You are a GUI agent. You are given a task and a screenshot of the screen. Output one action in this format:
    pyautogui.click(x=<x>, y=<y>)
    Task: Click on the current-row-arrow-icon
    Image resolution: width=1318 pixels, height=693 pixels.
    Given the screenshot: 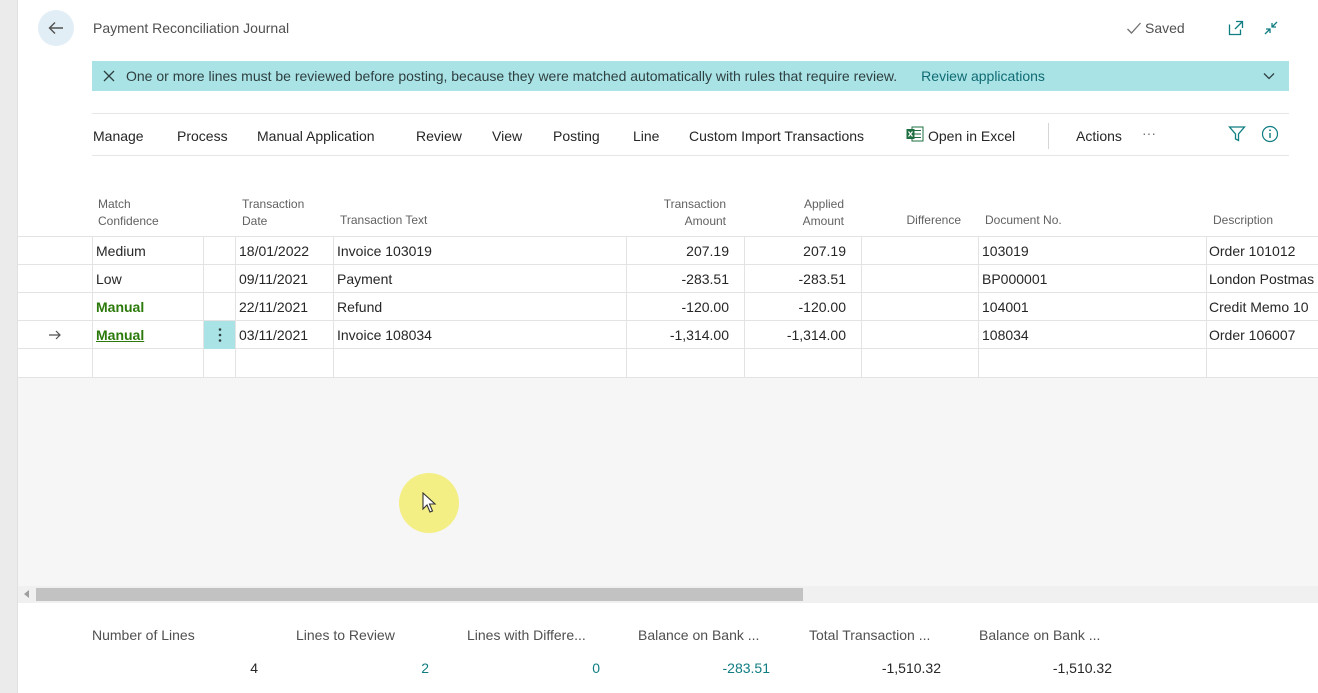 What is the action you would take?
    pyautogui.click(x=55, y=335)
    